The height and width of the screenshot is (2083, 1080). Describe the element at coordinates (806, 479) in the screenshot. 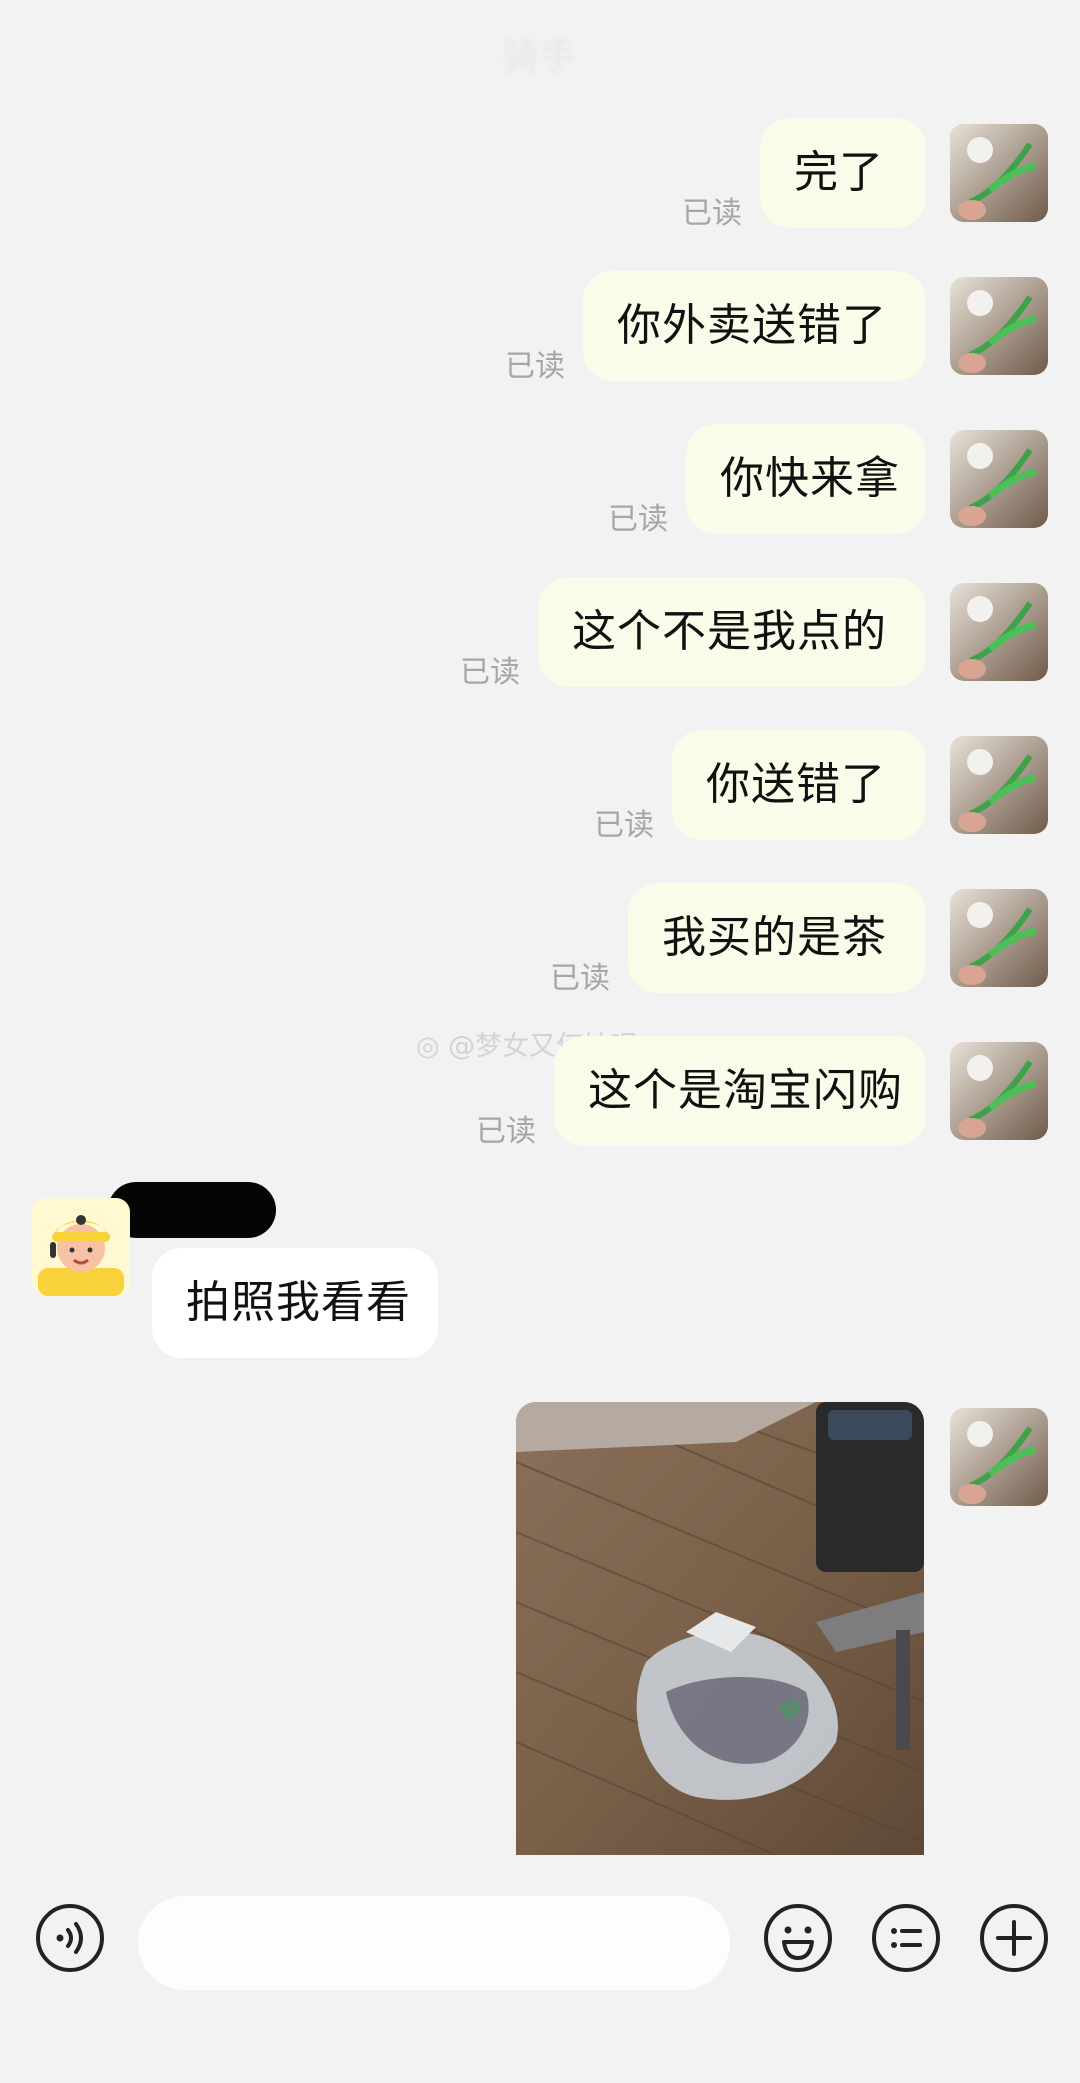

I see `message-bubble: 你快来拿` at that location.